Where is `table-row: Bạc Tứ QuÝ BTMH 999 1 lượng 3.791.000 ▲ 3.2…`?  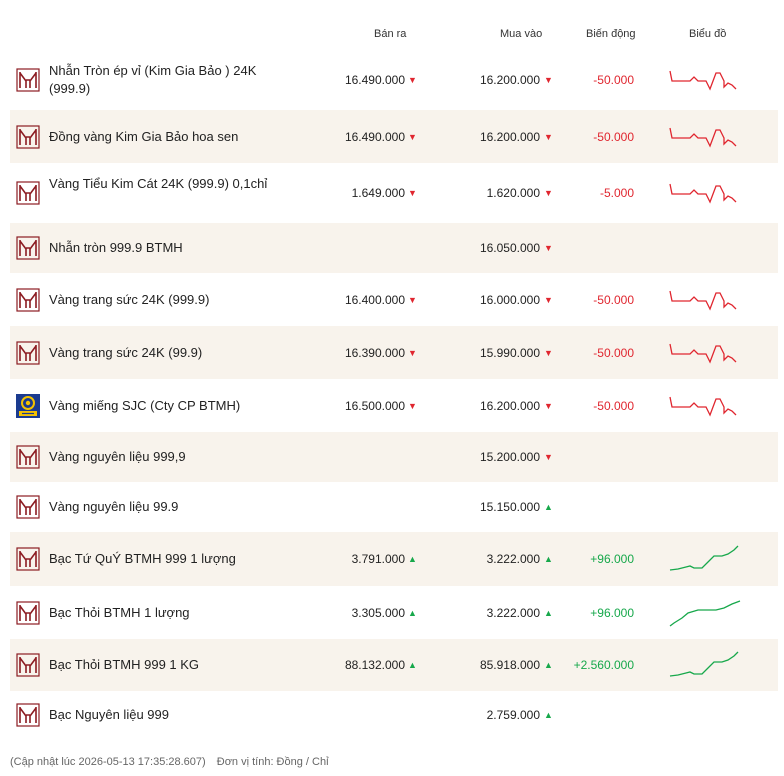 table-row: Bạc Tứ QuÝ BTMH 999 1 lượng 3.791.000 ▲ 3.2… is located at coordinates (394, 559).